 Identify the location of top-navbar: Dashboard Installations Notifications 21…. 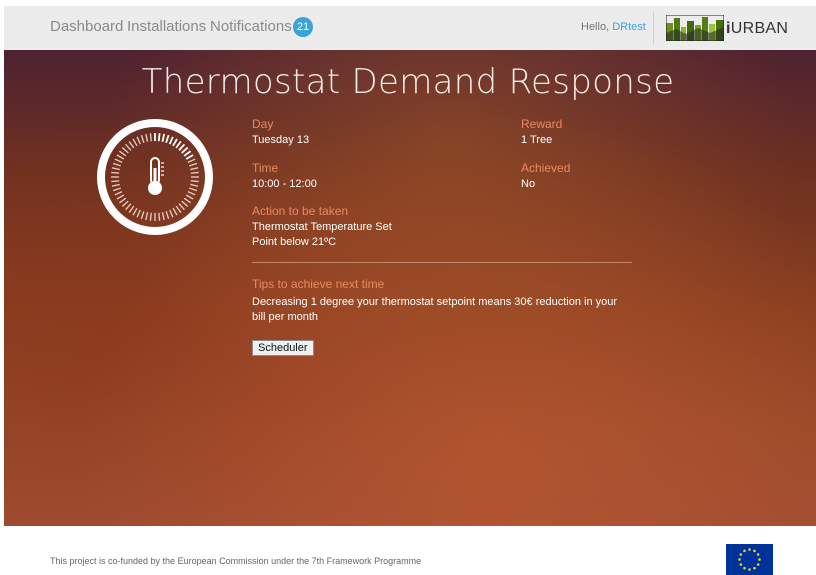
(410, 28).